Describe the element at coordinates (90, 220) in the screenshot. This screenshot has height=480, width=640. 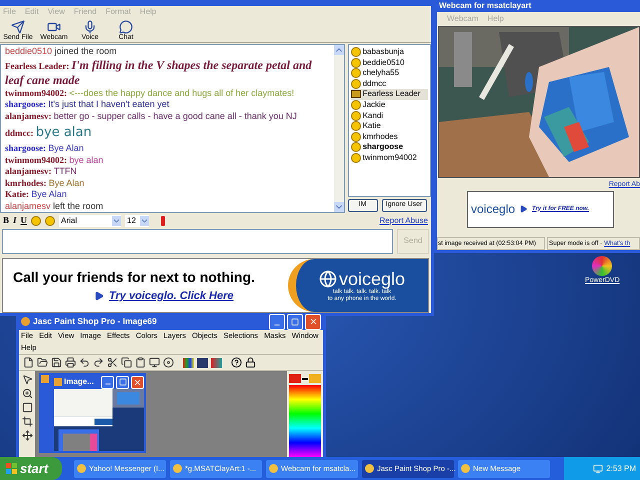
I see `font-dropdown: Arial` at that location.